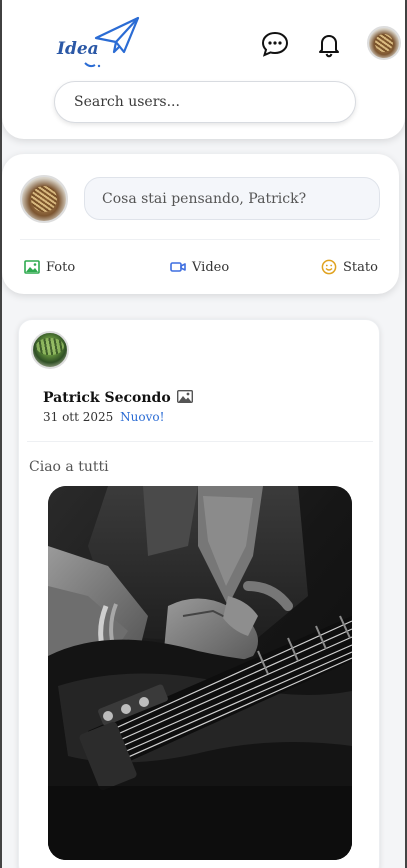  What do you see at coordinates (205, 102) in the screenshot?
I see `search-input` at bounding box center [205, 102].